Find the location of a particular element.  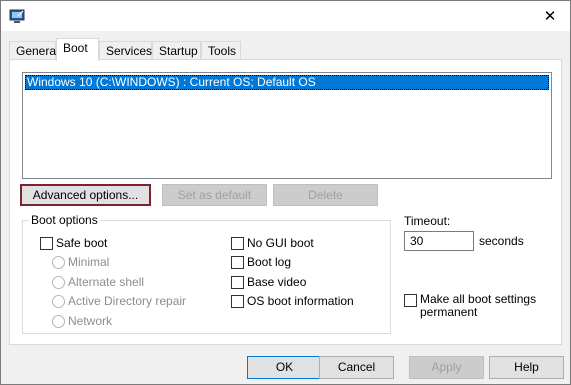

tab-general: General is located at coordinates (34, 50).